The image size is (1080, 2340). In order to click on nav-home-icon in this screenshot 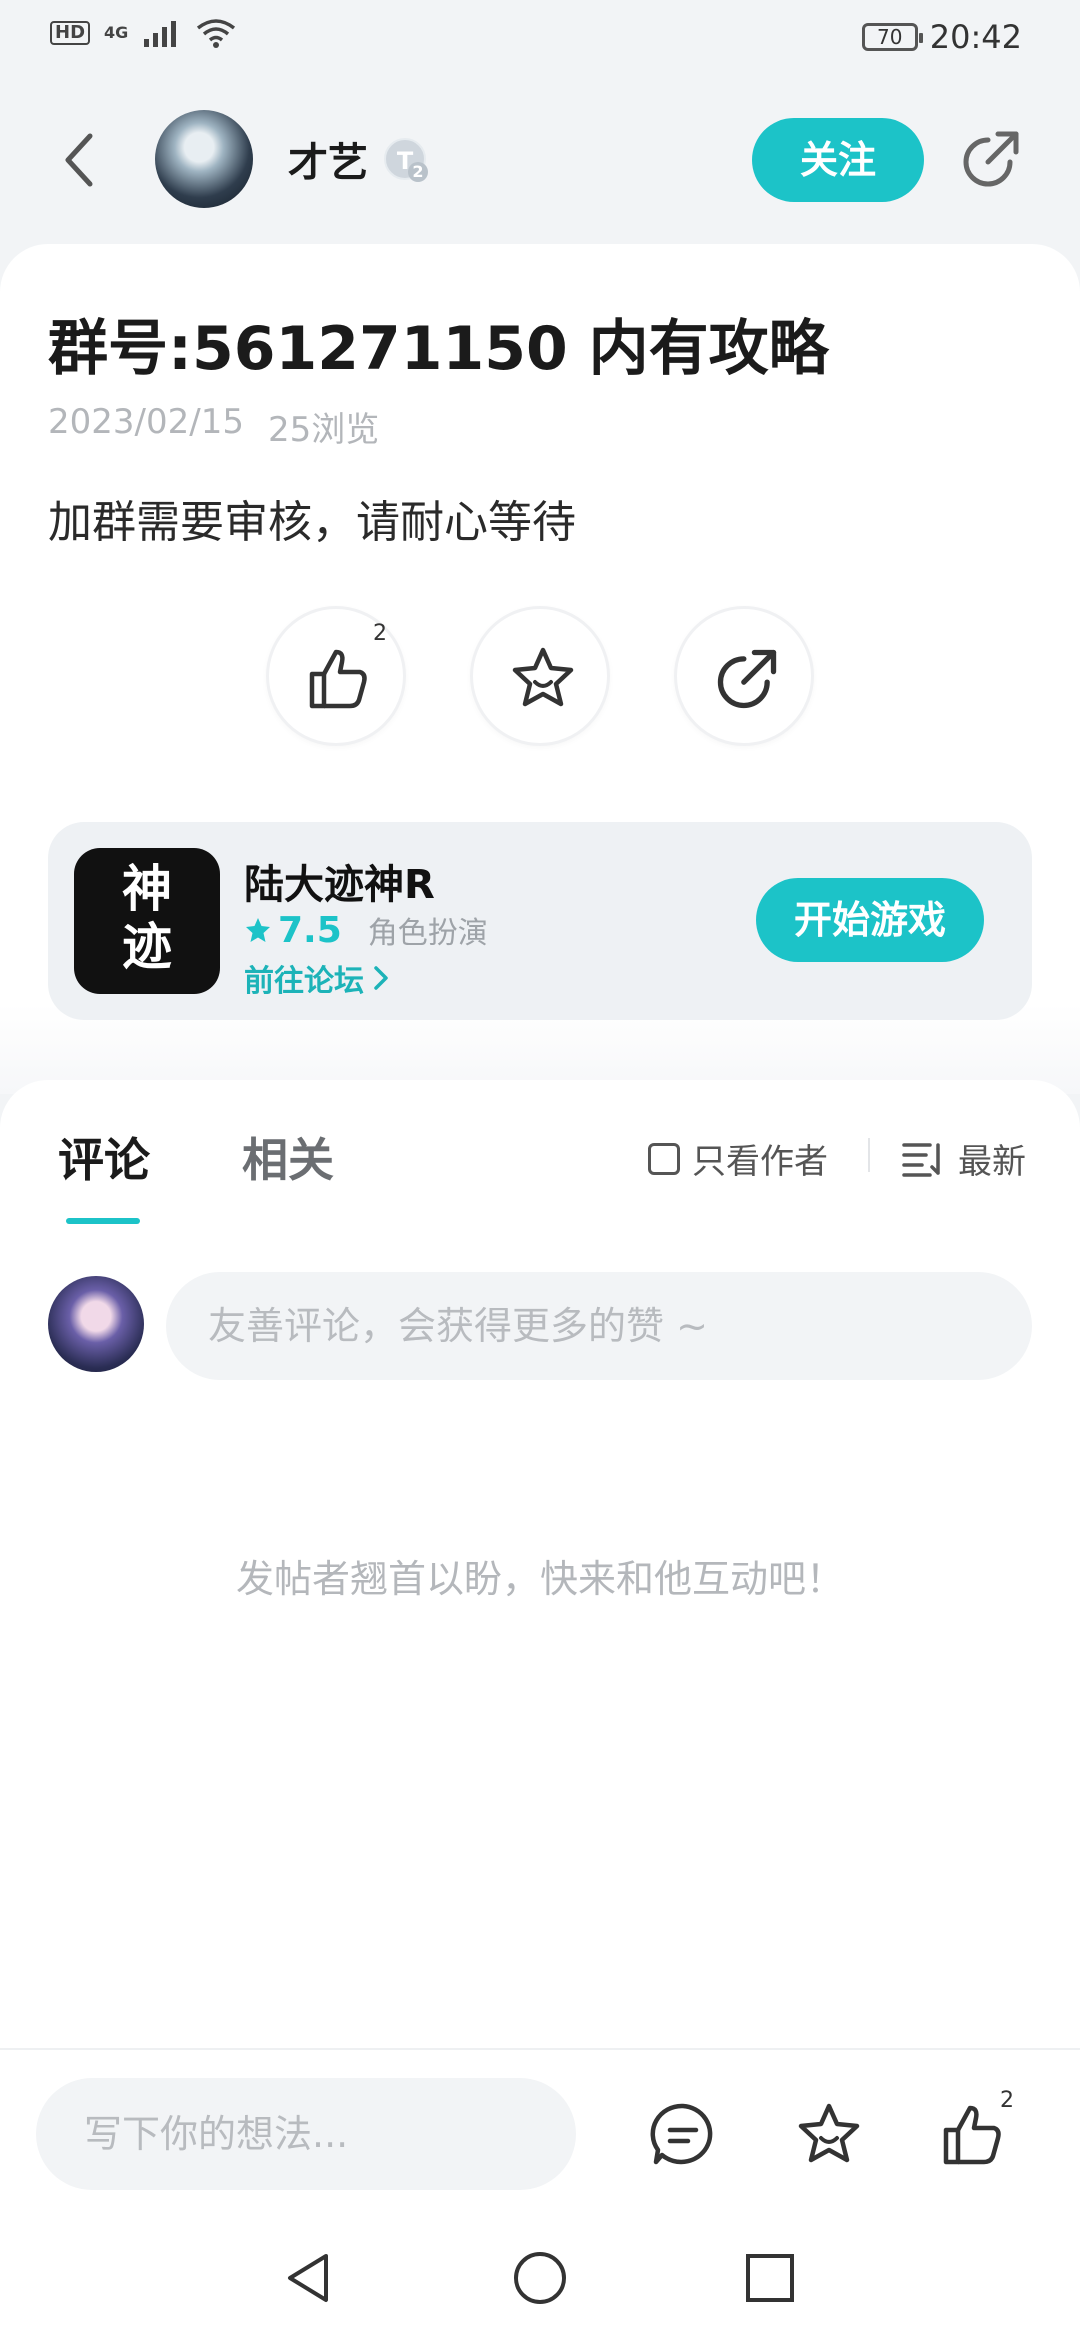, I will do `click(540, 2278)`.